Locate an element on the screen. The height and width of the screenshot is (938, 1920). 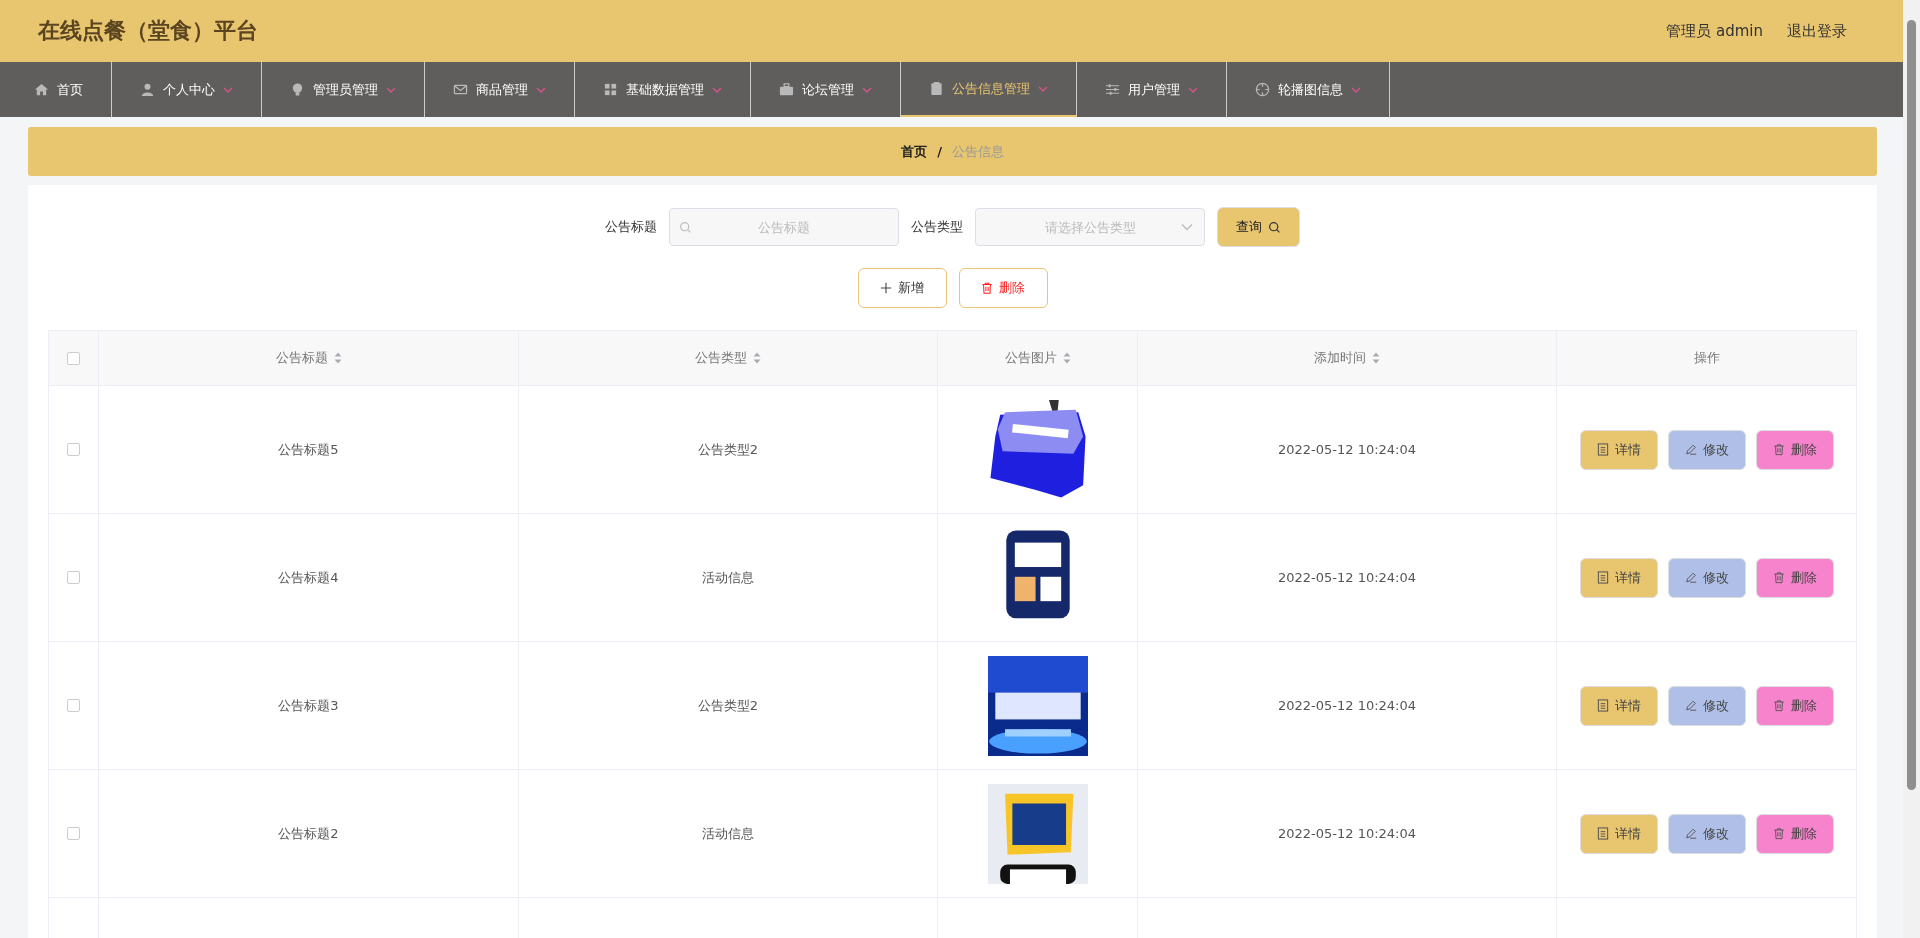
nav-tab: 首页 is located at coordinates (59, 89).